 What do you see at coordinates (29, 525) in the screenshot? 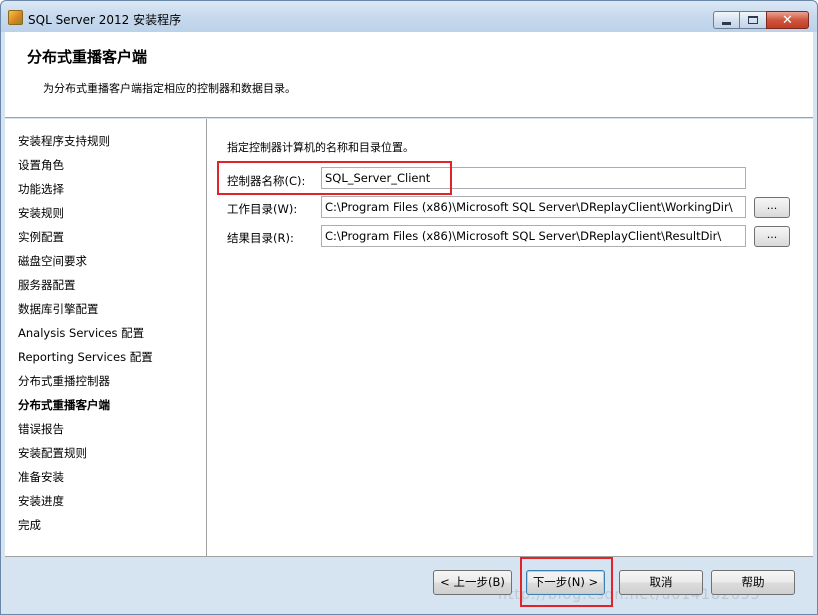
I see `step-complete: 完成` at bounding box center [29, 525].